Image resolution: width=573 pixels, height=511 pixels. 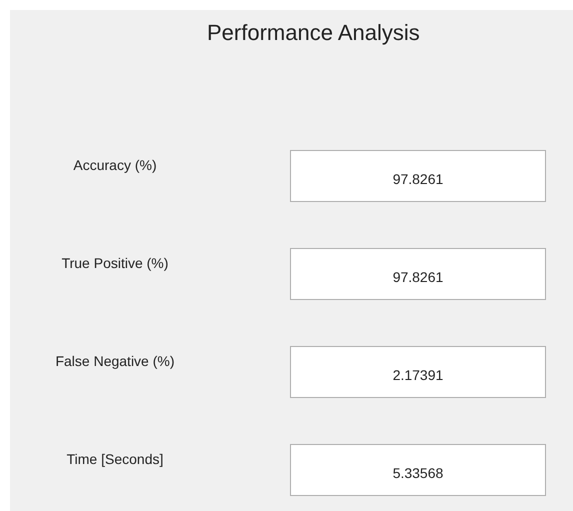 What do you see at coordinates (418, 470) in the screenshot?
I see `value-field: 5.33568` at bounding box center [418, 470].